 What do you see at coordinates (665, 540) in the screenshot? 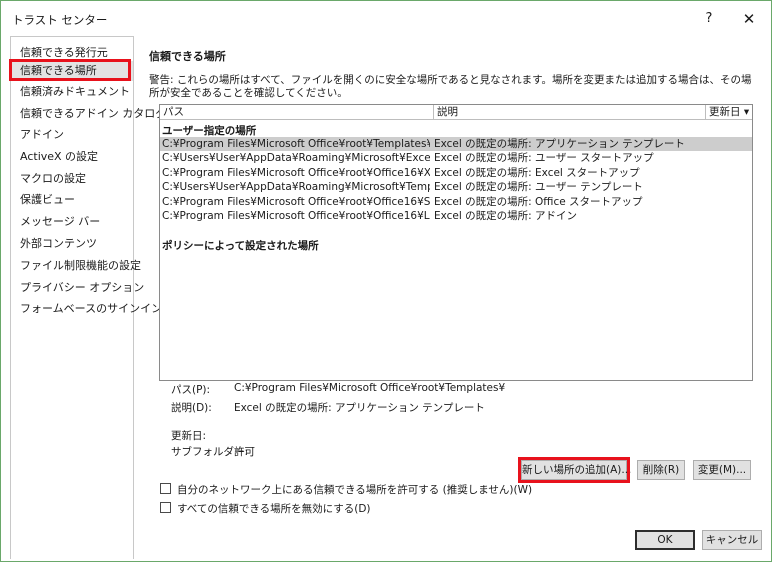
I see `ok-button: OK` at bounding box center [665, 540].